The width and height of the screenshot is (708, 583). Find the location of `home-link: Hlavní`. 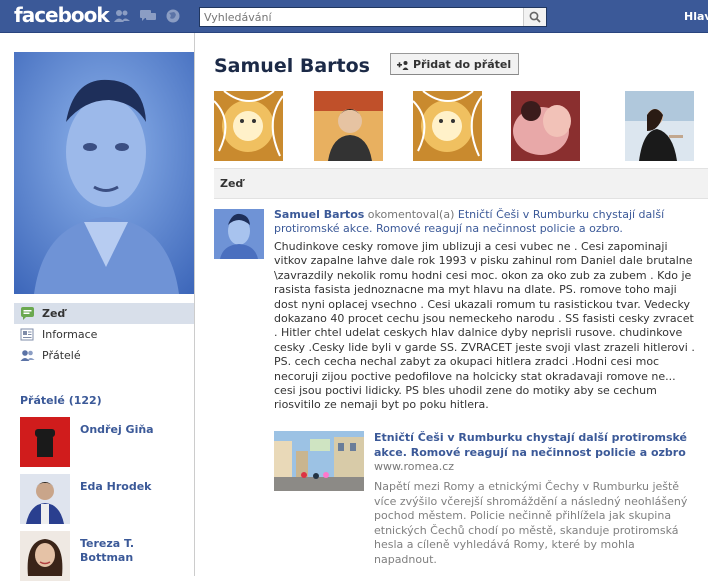

home-link: Hlavní is located at coordinates (696, 16).